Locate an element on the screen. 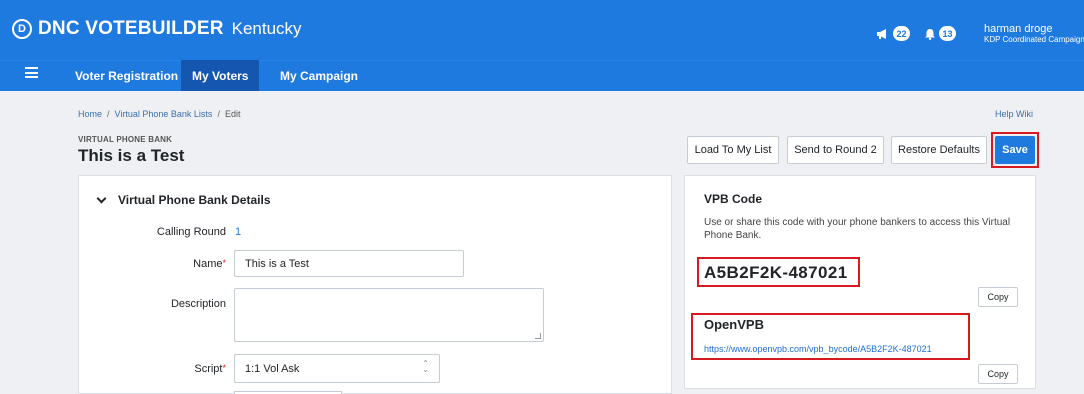 The height and width of the screenshot is (394, 1084). breadcrumb-home: Home is located at coordinates (90, 114).